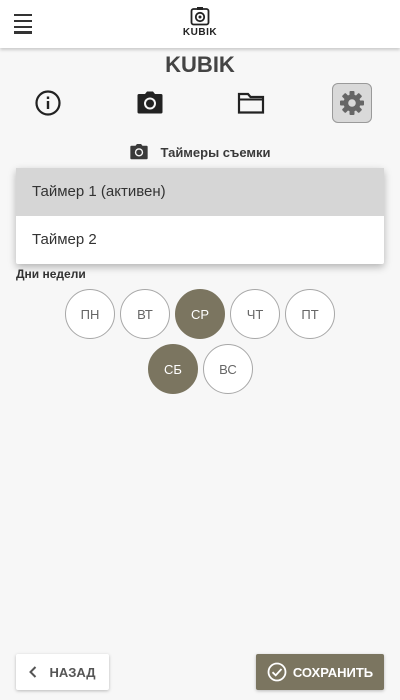 This screenshot has width=400, height=700. What do you see at coordinates (310, 314) in the screenshot?
I see `day-toggle-fri: ПТ` at bounding box center [310, 314].